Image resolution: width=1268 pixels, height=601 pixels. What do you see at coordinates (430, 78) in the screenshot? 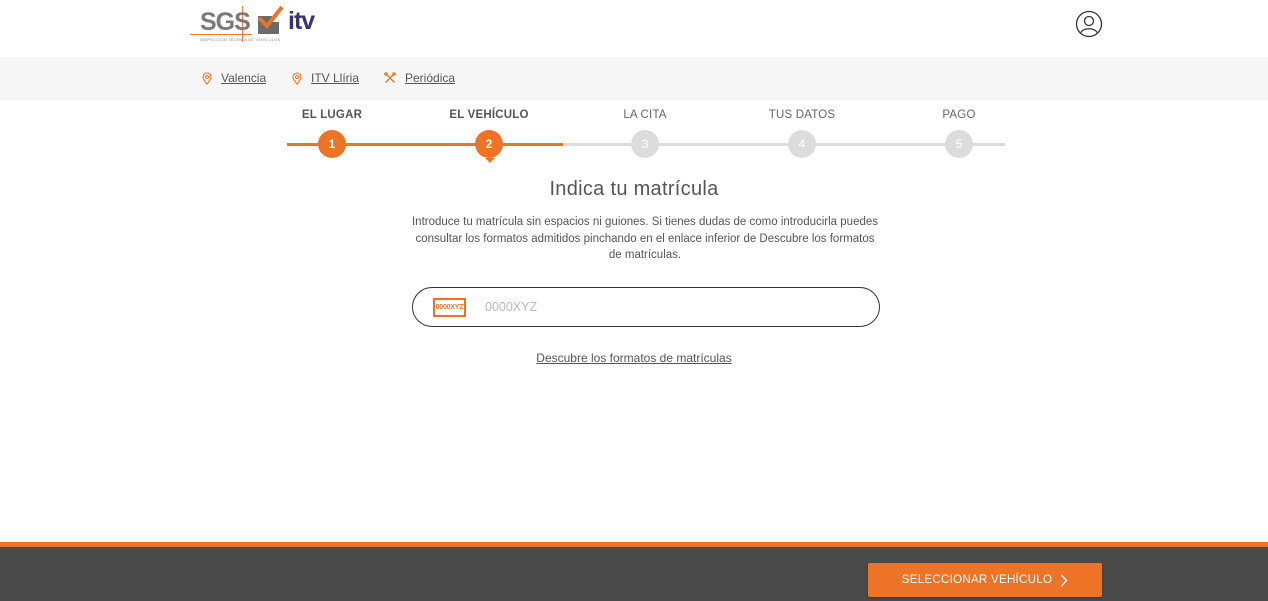
I see `breadcrumb-label: Periódica` at bounding box center [430, 78].